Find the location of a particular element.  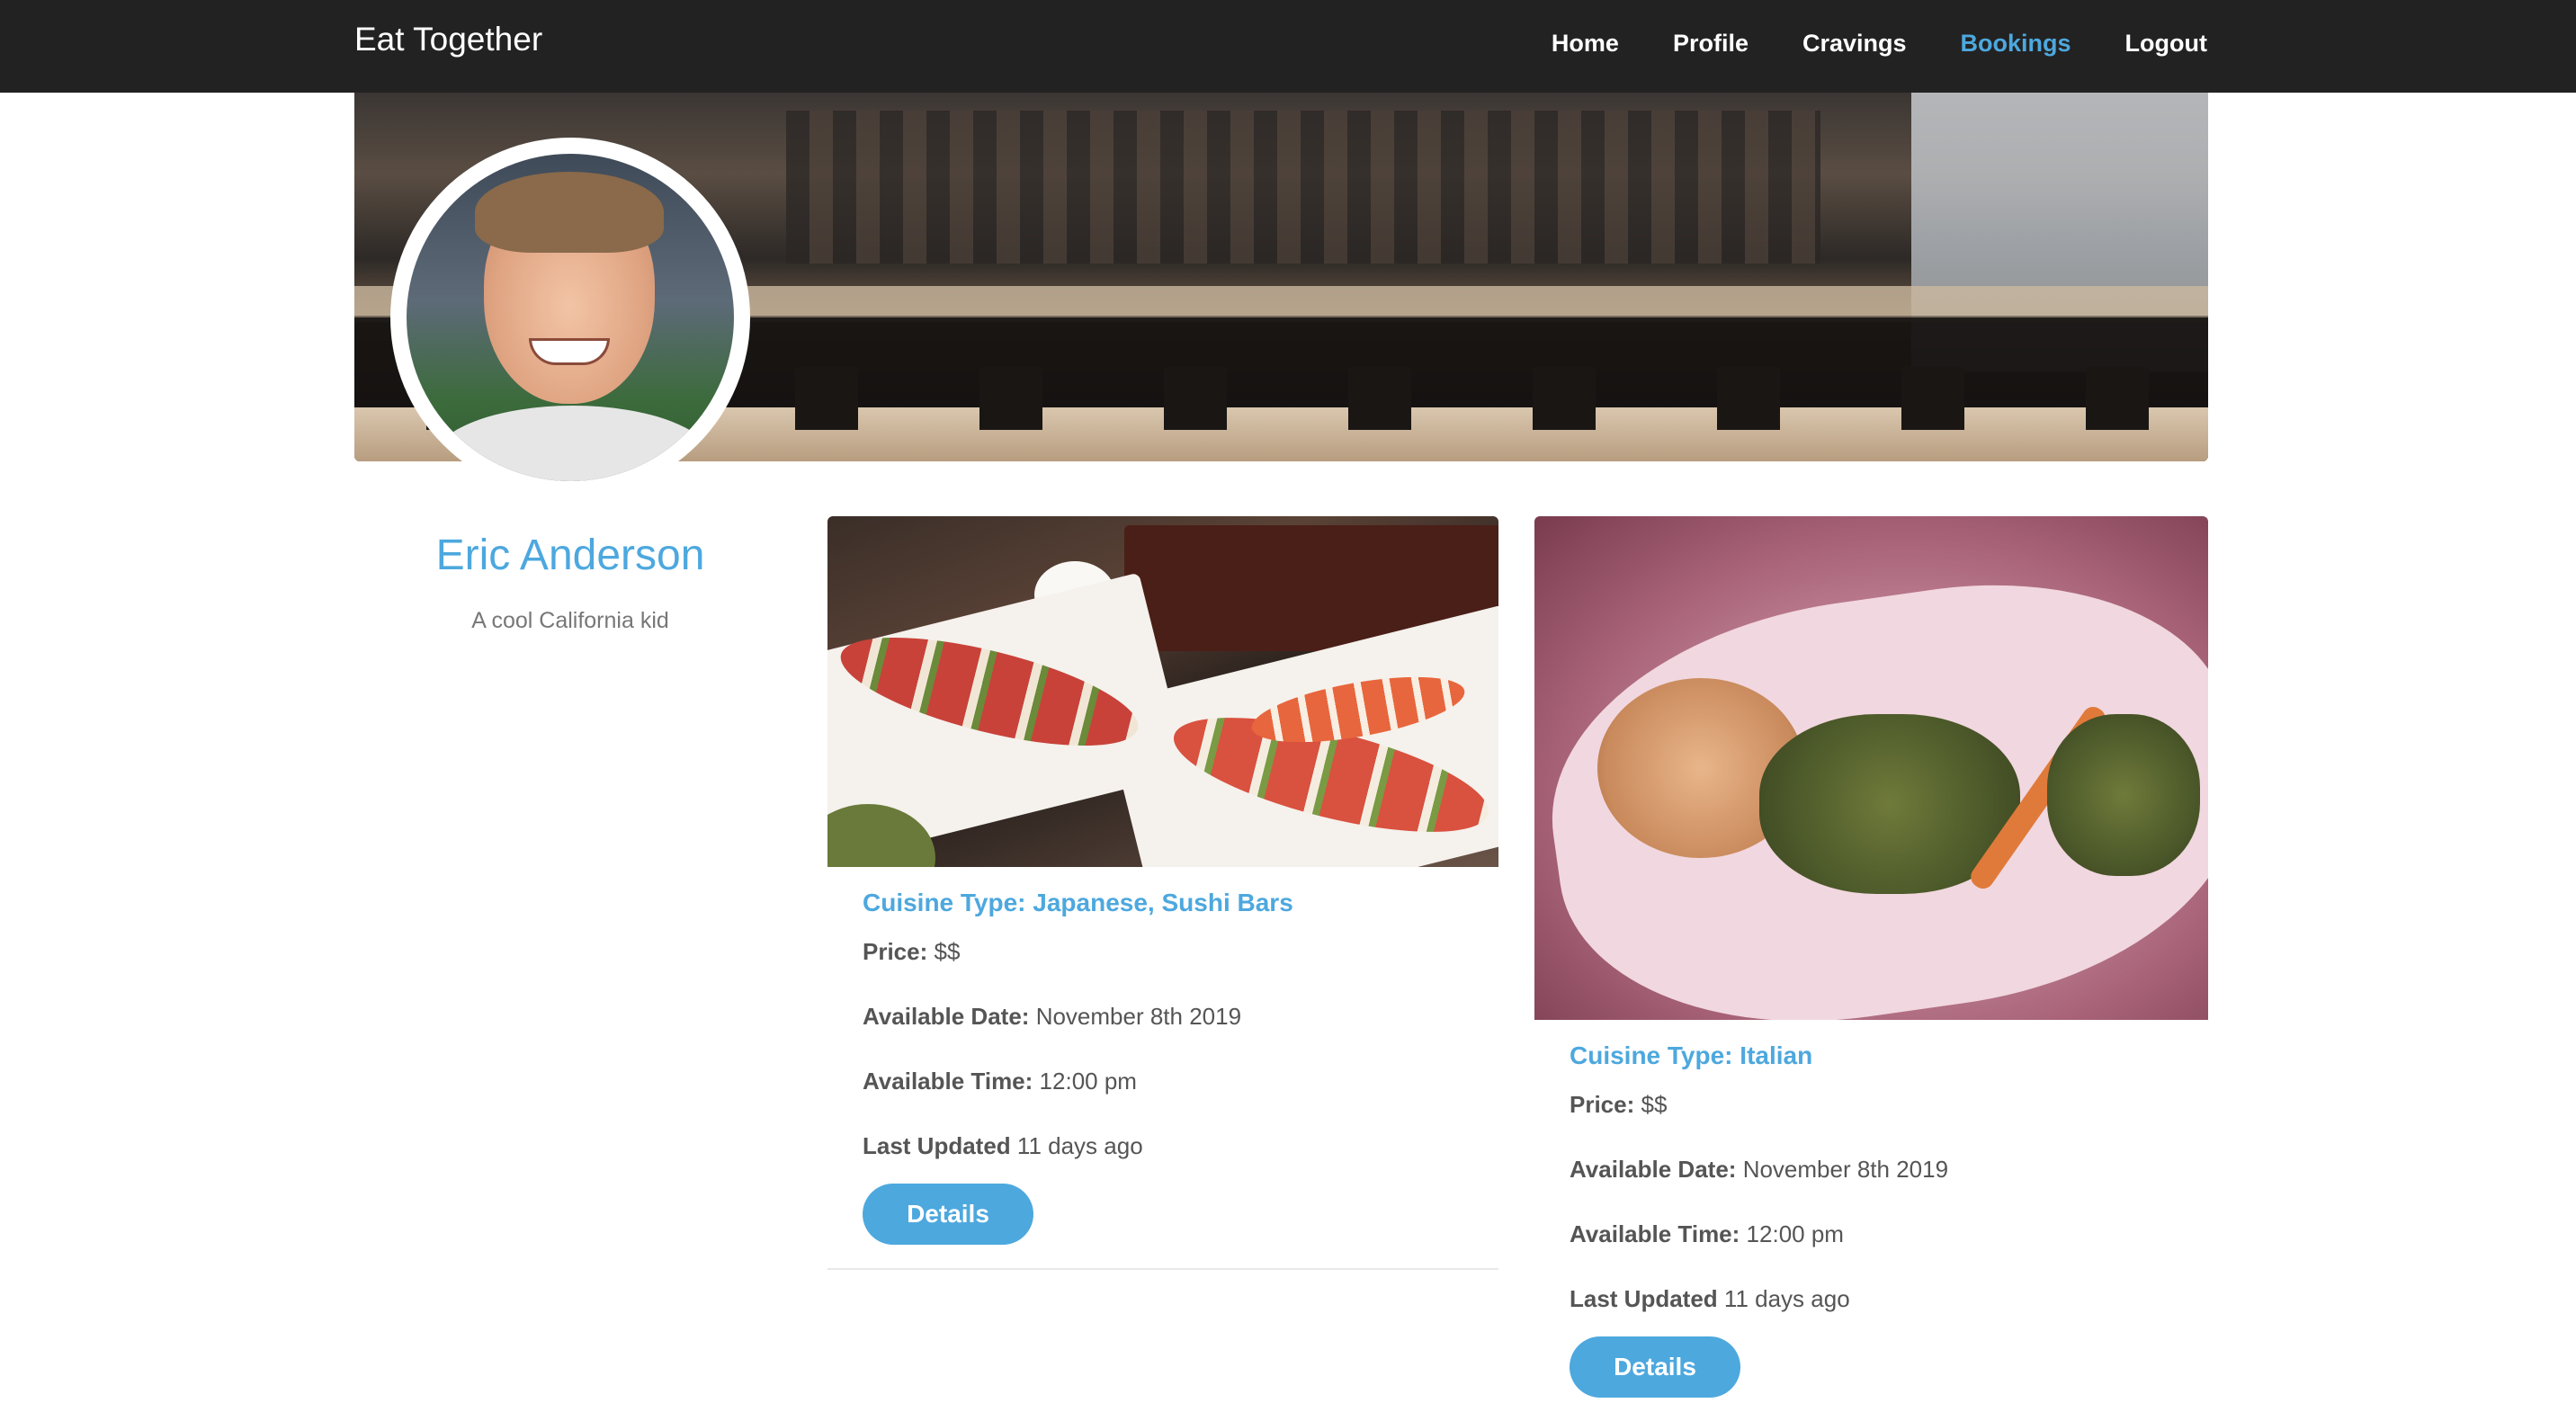

avatar-photo is located at coordinates (570, 317).